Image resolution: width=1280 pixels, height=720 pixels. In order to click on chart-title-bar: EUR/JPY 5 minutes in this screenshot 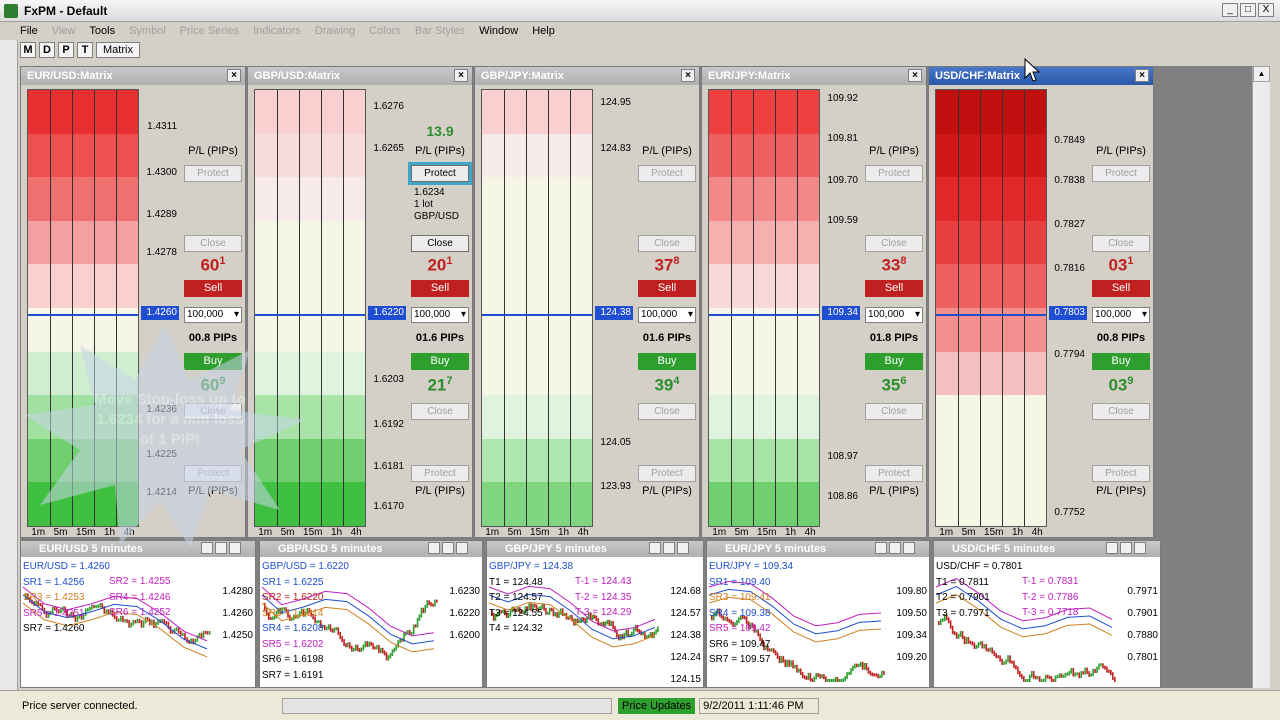, I will do `click(818, 549)`.